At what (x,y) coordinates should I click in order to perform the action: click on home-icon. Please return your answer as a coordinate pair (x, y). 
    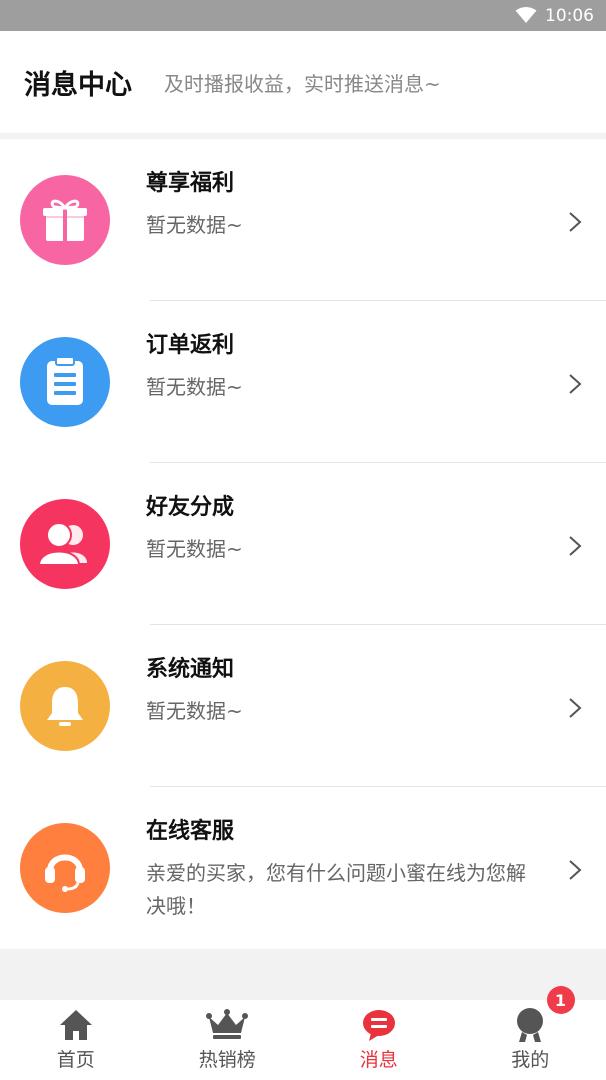
    Looking at the image, I should click on (76, 1025).